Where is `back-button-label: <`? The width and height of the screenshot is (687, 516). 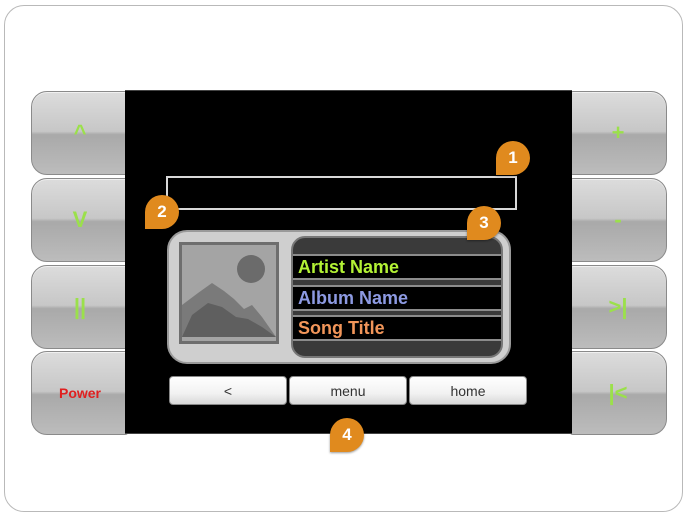 back-button-label: < is located at coordinates (228, 390).